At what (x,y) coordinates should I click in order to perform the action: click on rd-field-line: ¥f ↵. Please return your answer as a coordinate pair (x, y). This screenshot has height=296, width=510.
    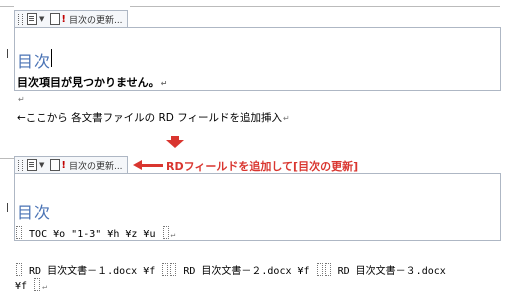
    Looking at the image, I should click on (31, 285).